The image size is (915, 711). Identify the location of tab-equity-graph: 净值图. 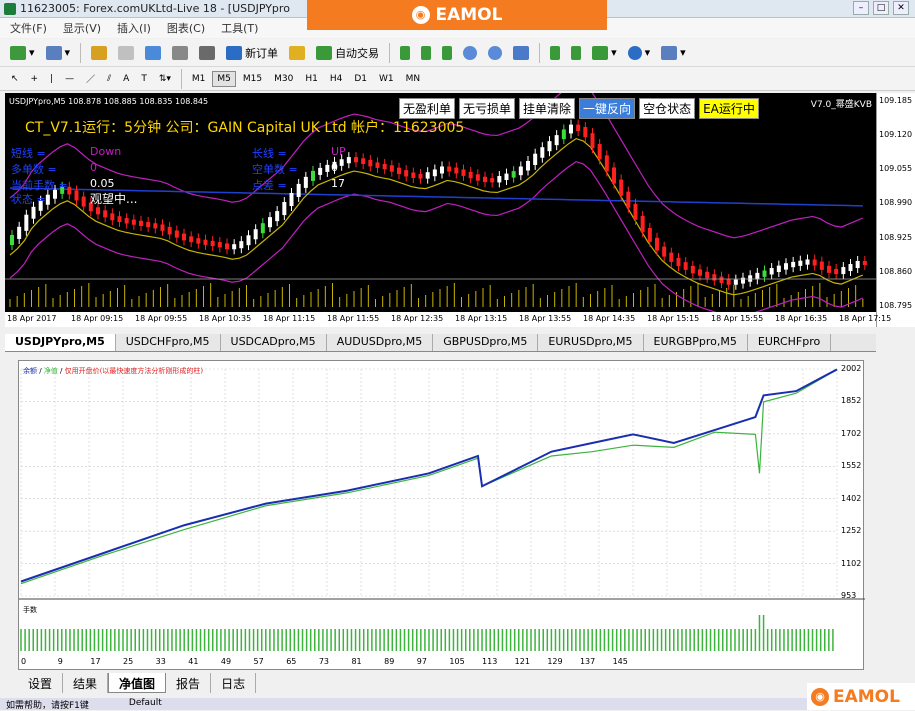
(137, 683).